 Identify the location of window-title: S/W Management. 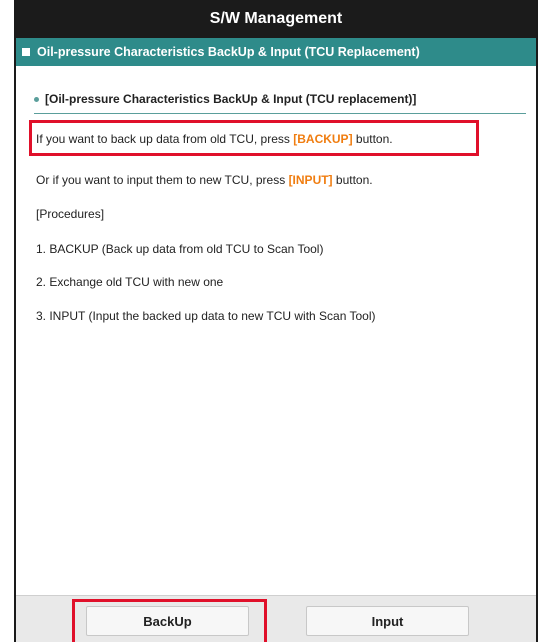
(276, 19).